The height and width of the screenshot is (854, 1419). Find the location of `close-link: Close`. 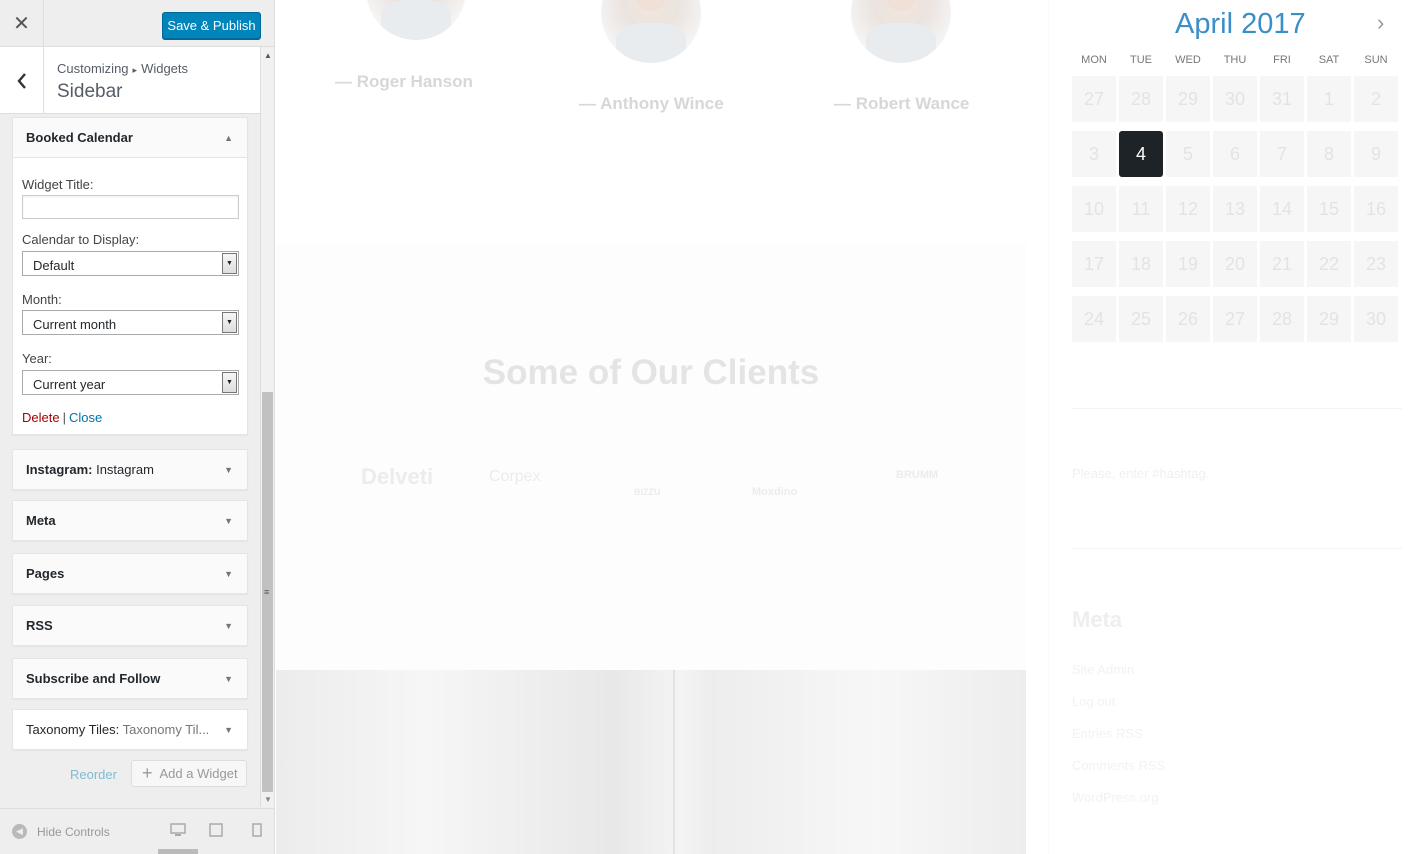

close-link: Close is located at coordinates (85, 417).